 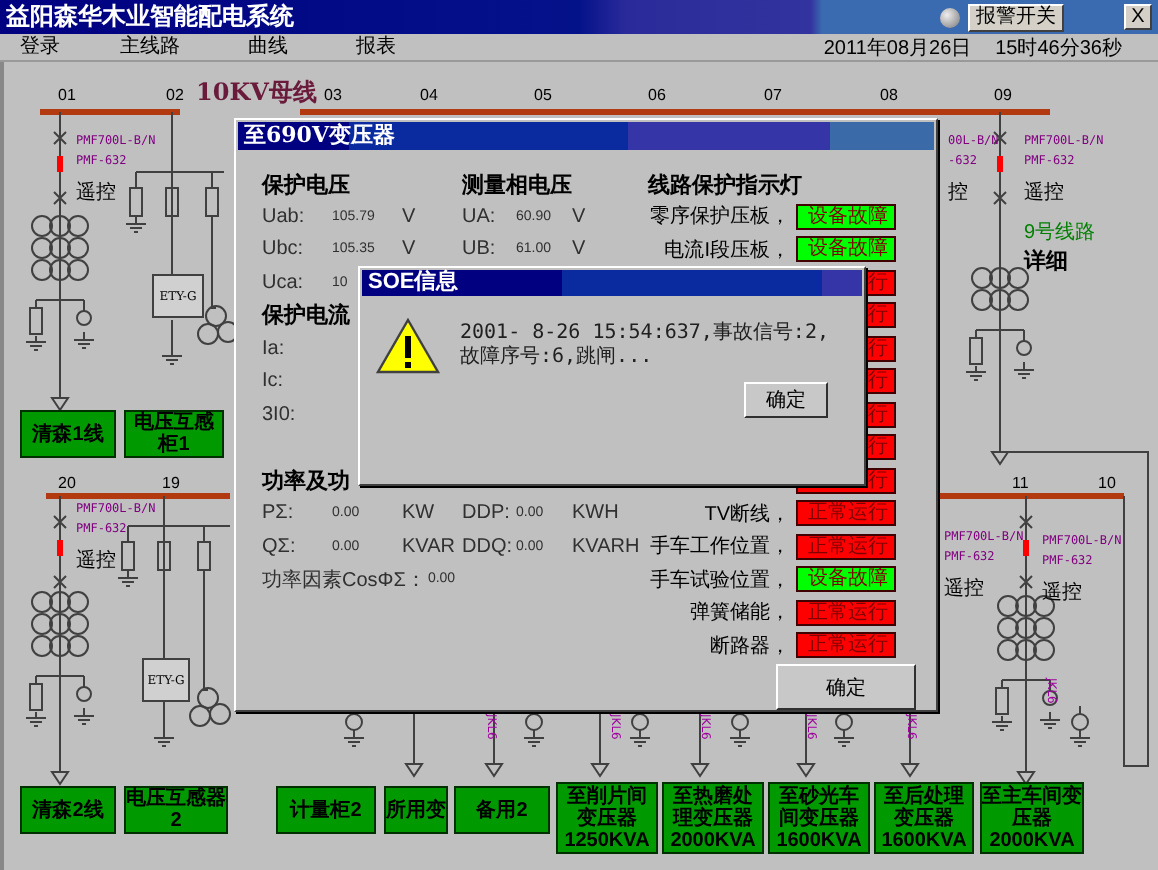 What do you see at coordinates (273, 348) in the screenshot?
I see `measurement-label: Ia:` at bounding box center [273, 348].